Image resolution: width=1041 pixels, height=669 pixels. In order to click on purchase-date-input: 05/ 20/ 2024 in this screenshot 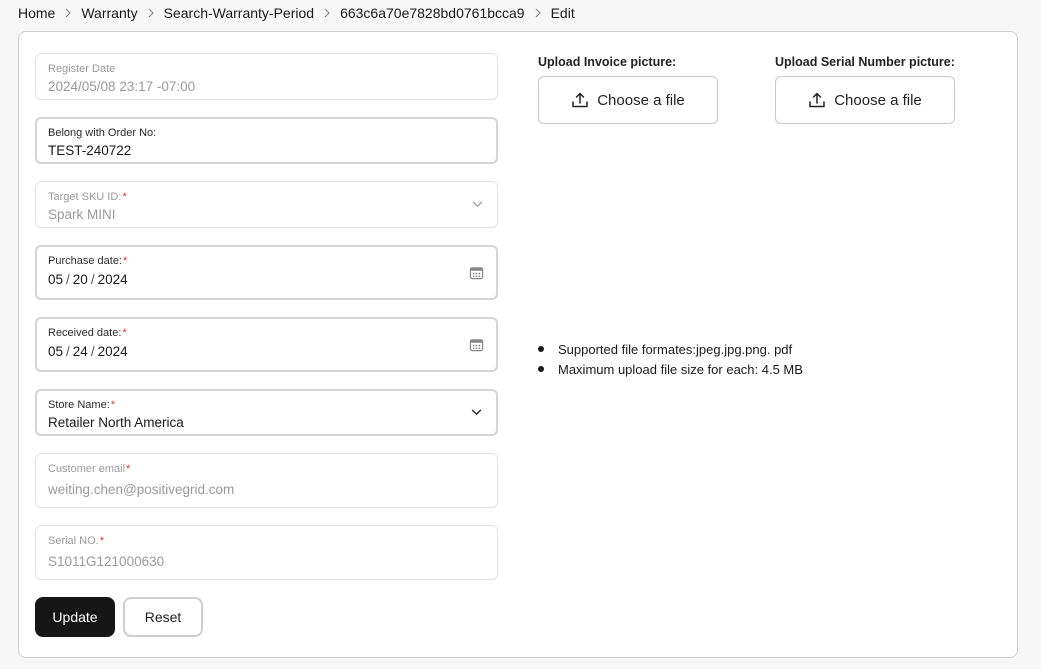, I will do `click(266, 279)`.